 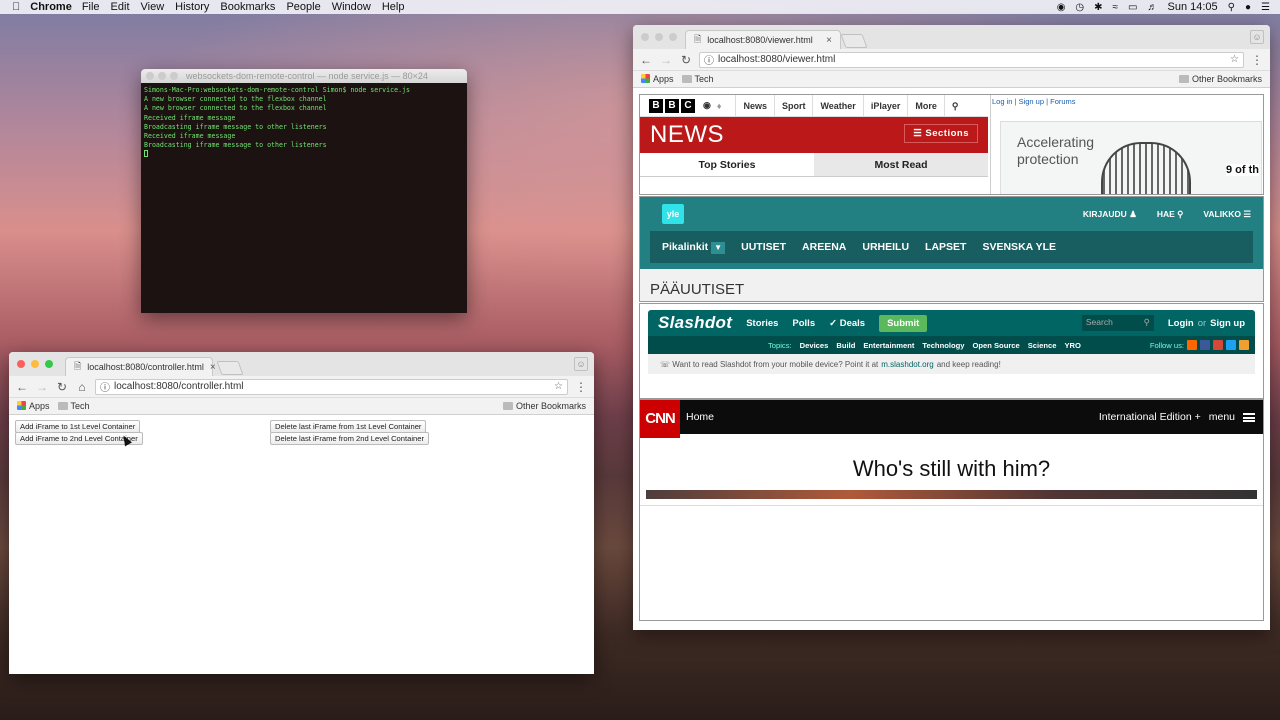 What do you see at coordinates (672, 105) in the screenshot?
I see `bbc-logo: BBC` at bounding box center [672, 105].